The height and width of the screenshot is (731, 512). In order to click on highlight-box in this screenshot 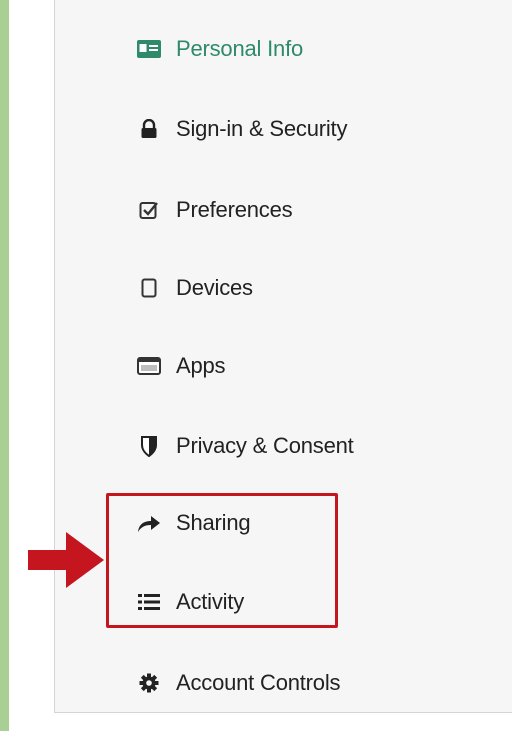, I will do `click(222, 560)`.